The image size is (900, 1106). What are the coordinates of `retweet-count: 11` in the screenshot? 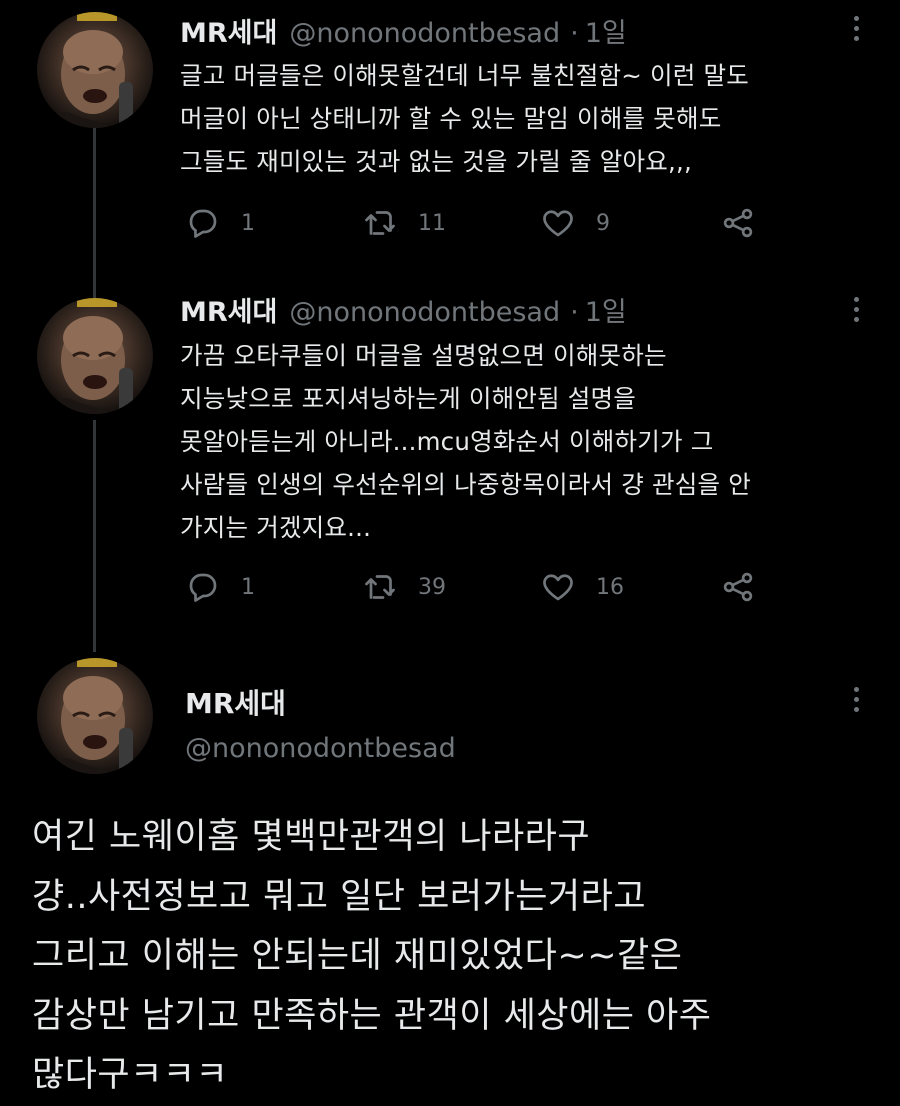 It's located at (432, 223).